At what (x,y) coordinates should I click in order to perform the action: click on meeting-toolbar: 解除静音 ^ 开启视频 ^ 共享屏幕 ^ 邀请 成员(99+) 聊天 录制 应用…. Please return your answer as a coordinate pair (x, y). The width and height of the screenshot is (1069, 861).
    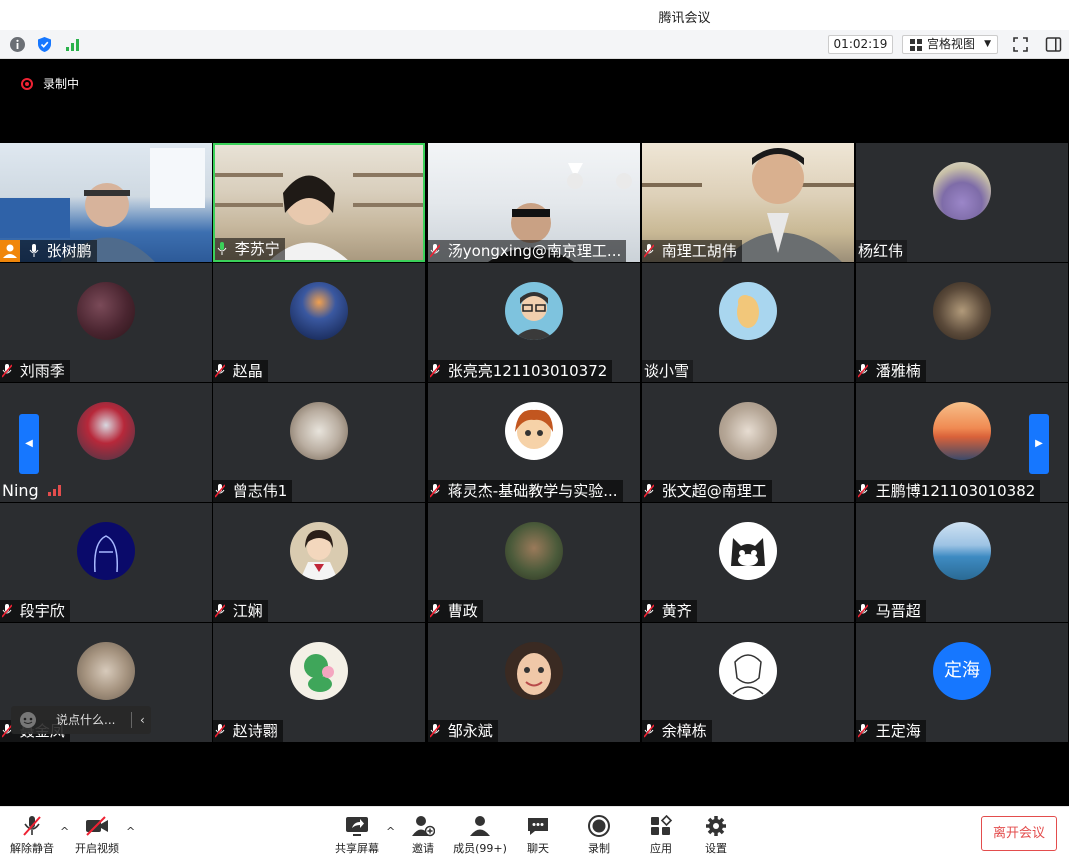
    Looking at the image, I should click on (534, 833).